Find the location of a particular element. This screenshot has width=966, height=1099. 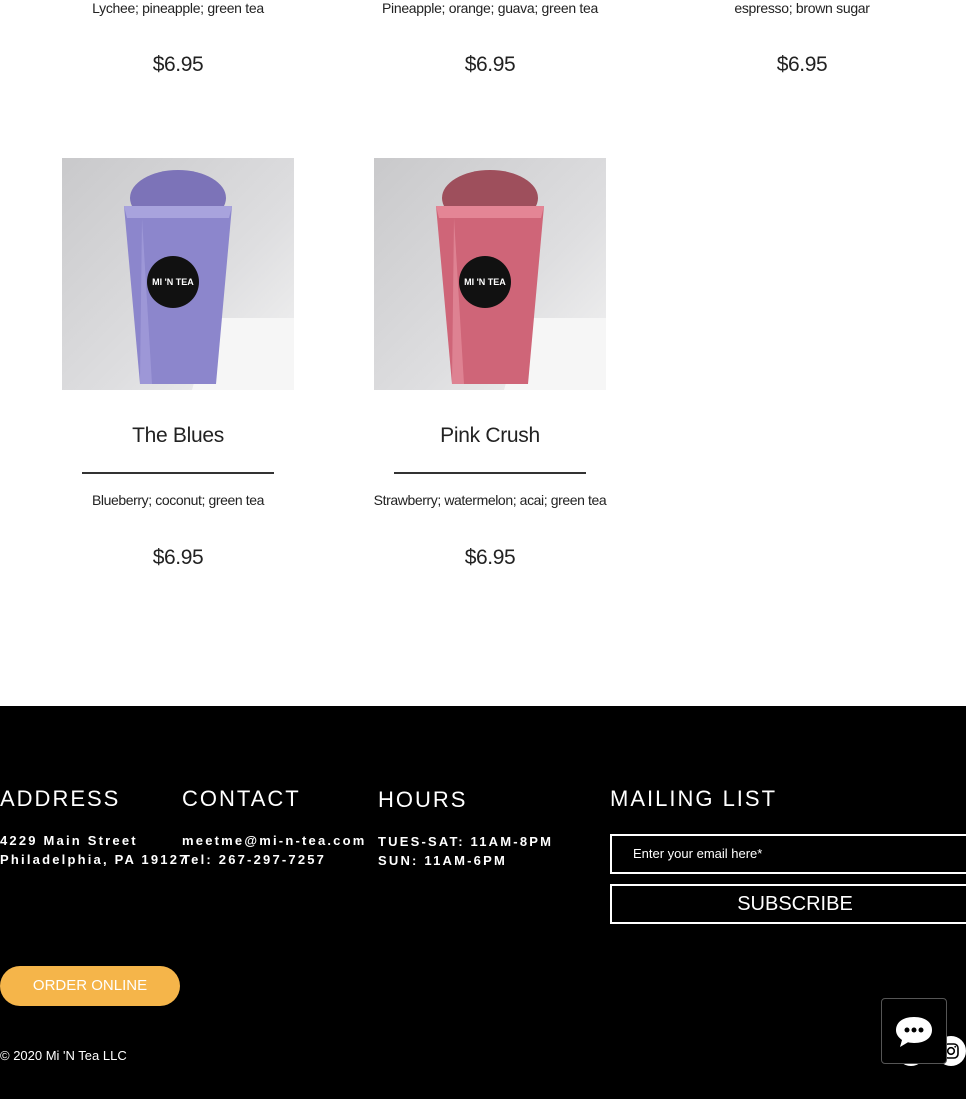

item-title: The Blues is located at coordinates (178, 436).